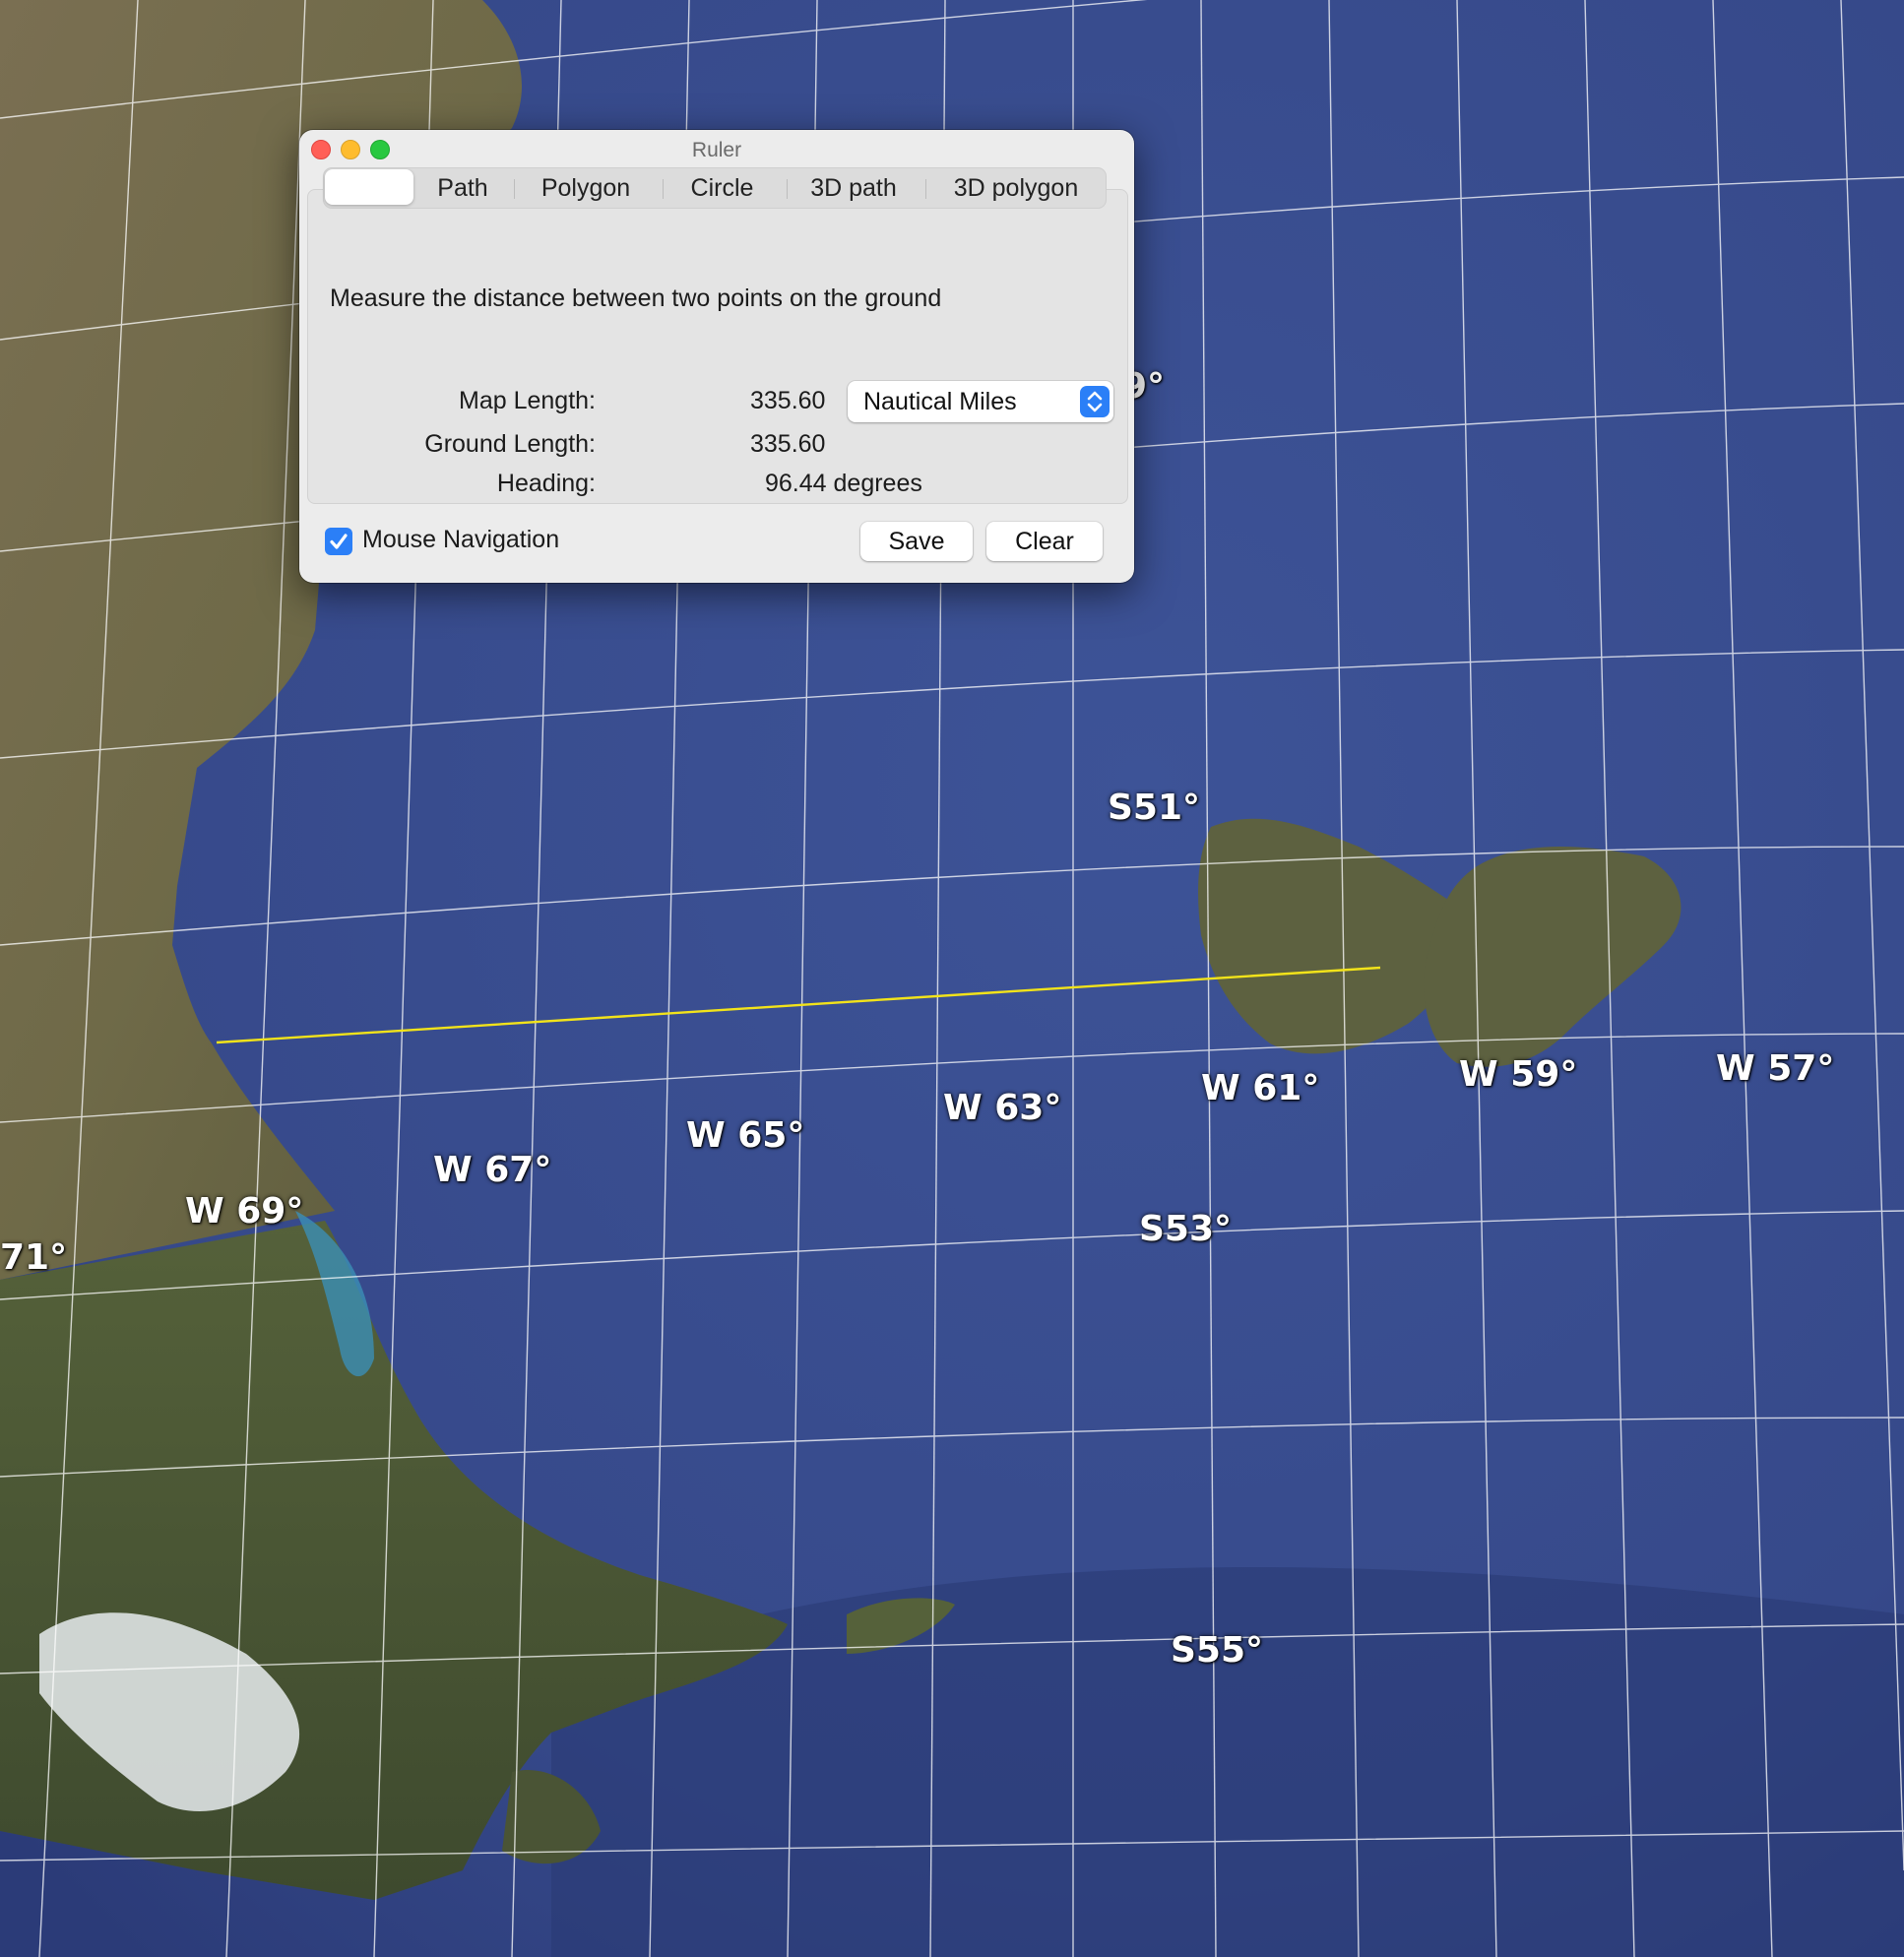  I want to click on mode-tabs: Path Polygon Circle 3D path 3D polygon, so click(715, 188).